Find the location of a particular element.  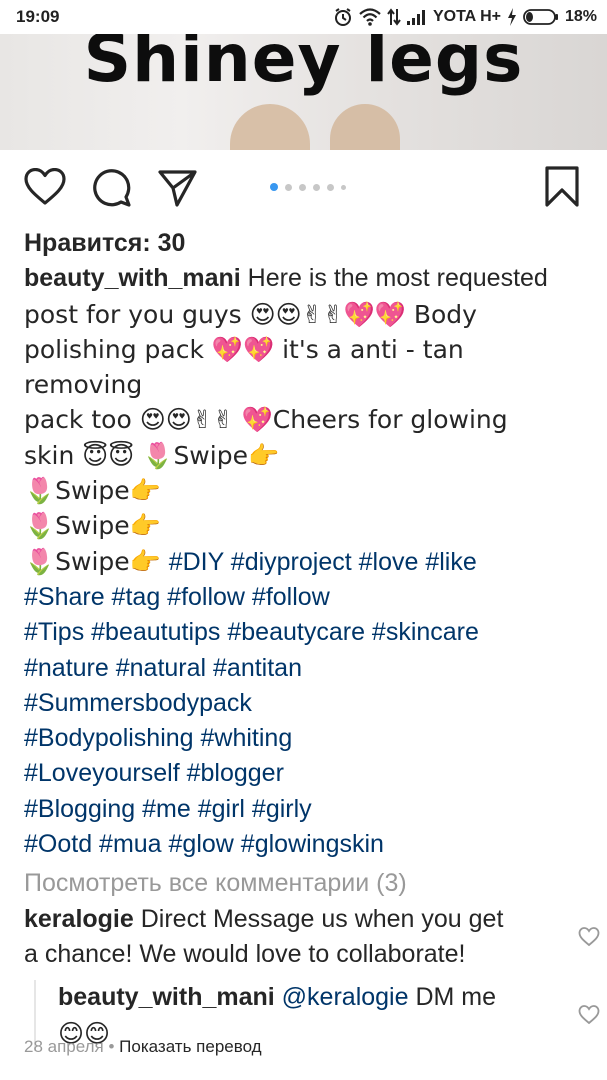

hashtag-link: #Ootd #mua #glow #glowingskin is located at coordinates (304, 844).